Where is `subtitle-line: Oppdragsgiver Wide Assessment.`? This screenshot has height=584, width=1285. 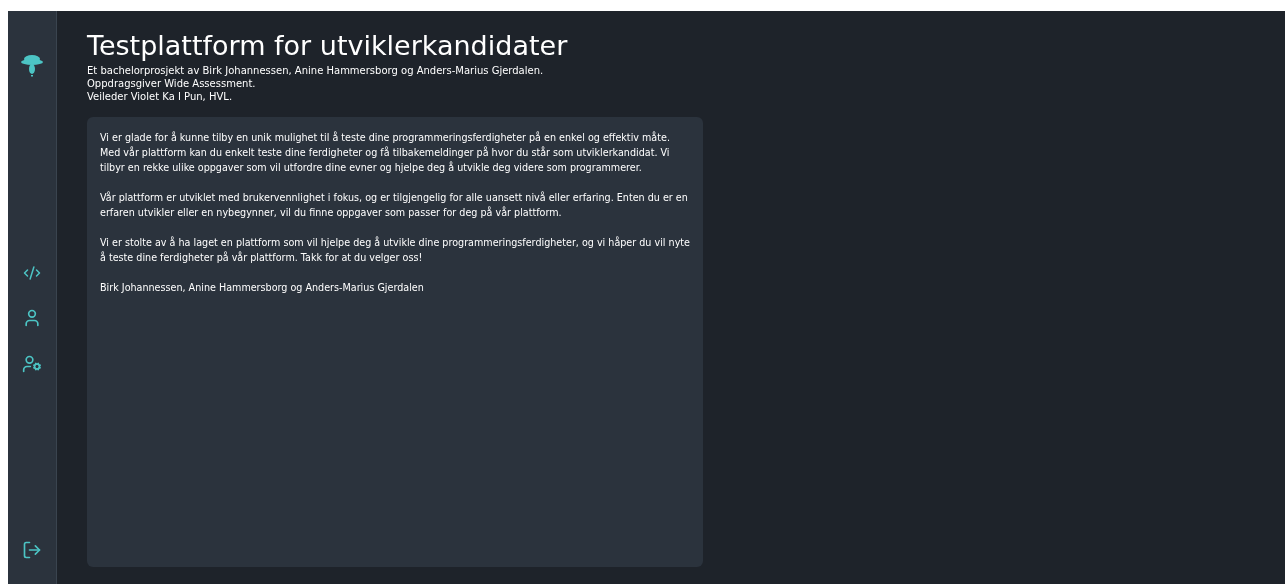 subtitle-line: Oppdragsgiver Wide Assessment. is located at coordinates (171, 83).